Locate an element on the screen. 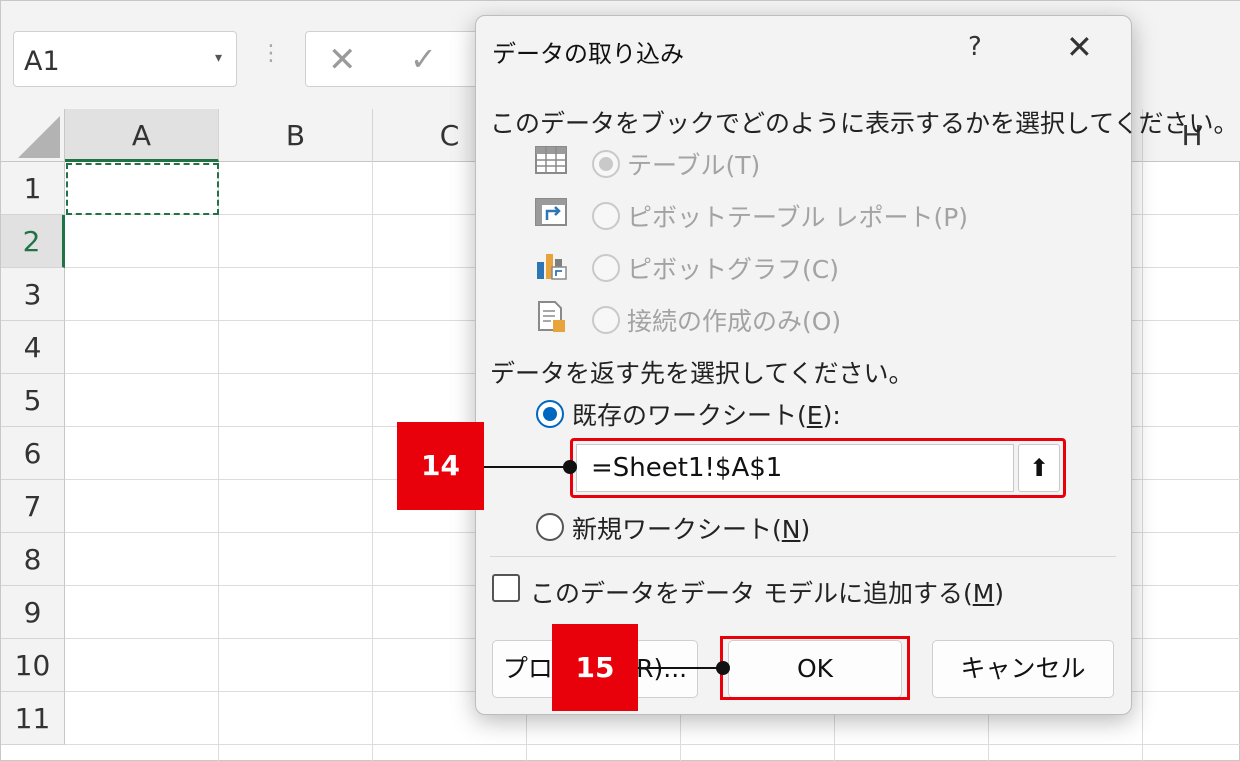  grip-icon: ⋮ is located at coordinates (271, 53).